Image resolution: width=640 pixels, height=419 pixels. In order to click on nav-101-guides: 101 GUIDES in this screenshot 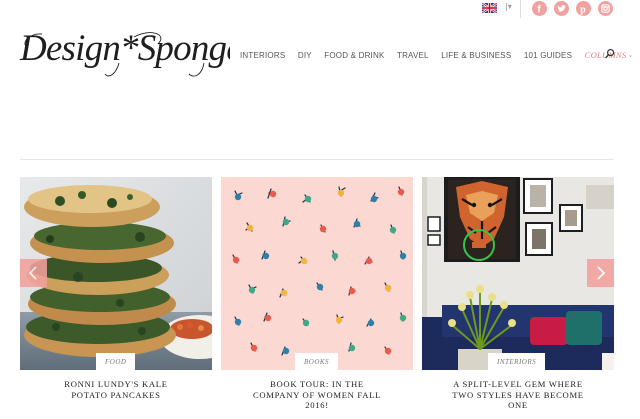, I will do `click(548, 55)`.